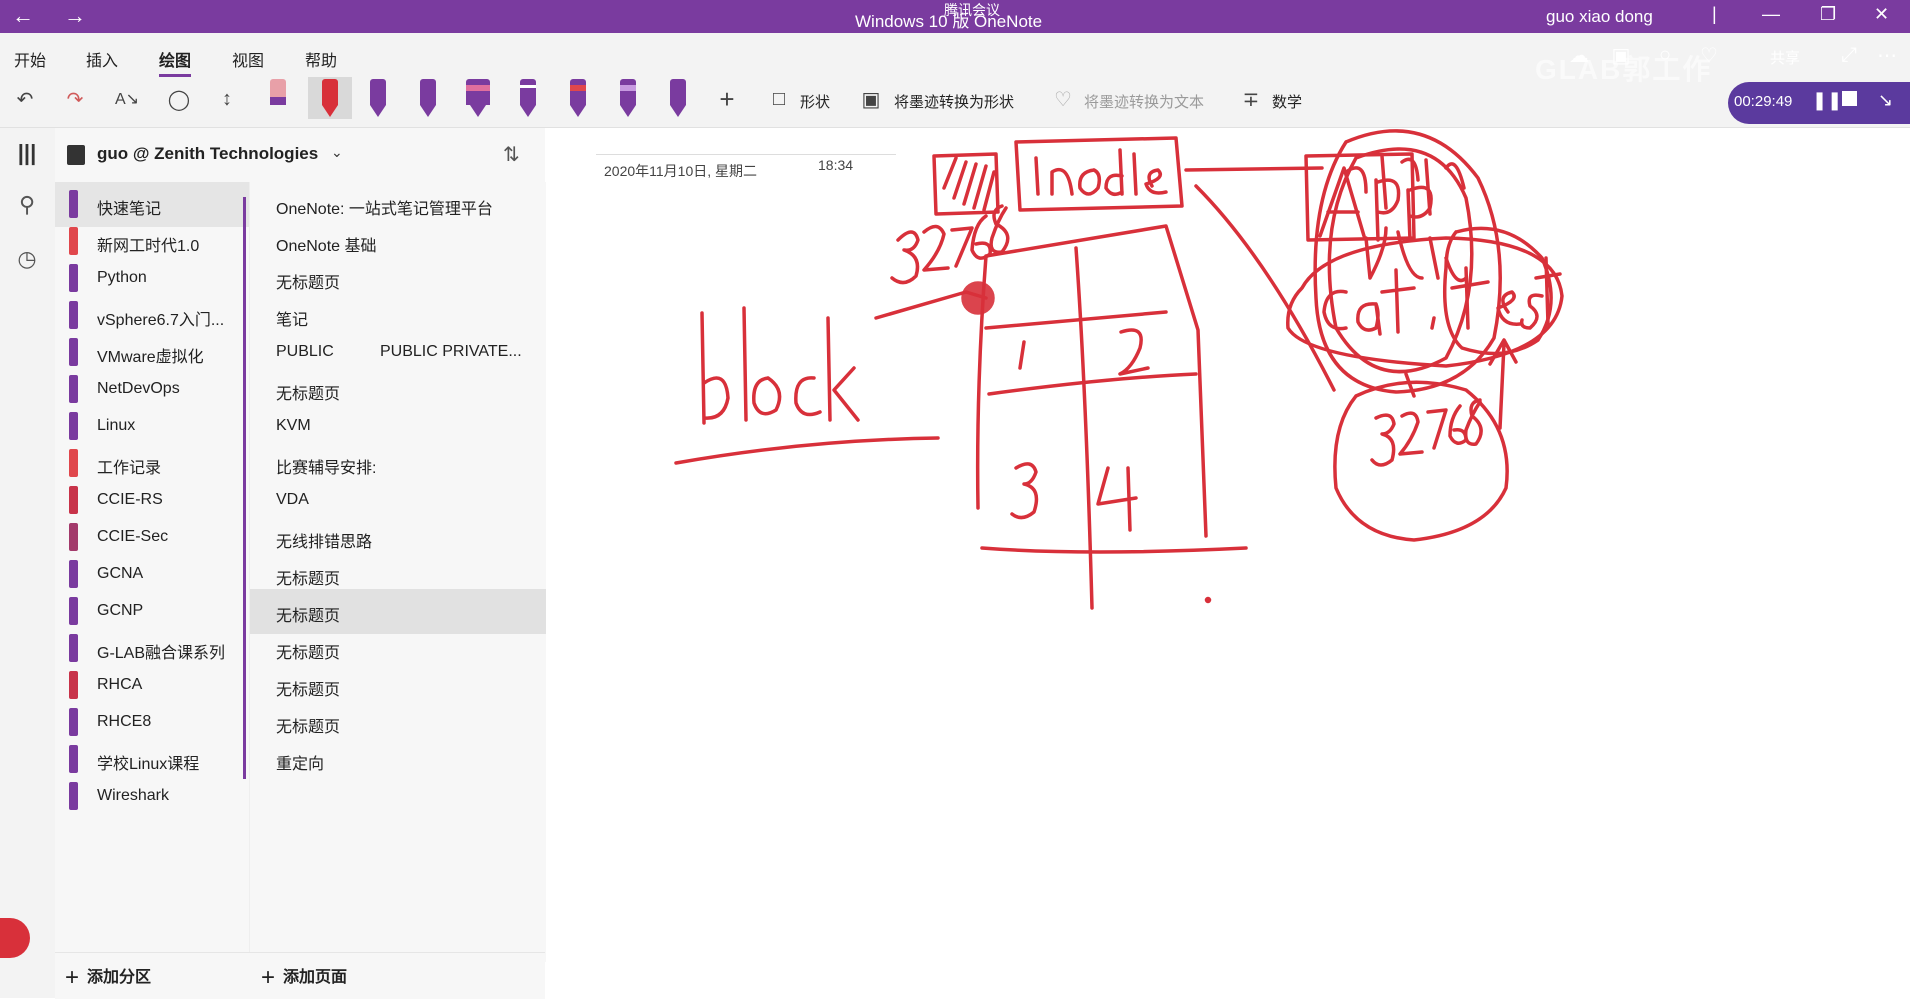 This screenshot has width=1910, height=999. Describe the element at coordinates (1287, 101) in the screenshot. I see `math-button: 数学` at that location.